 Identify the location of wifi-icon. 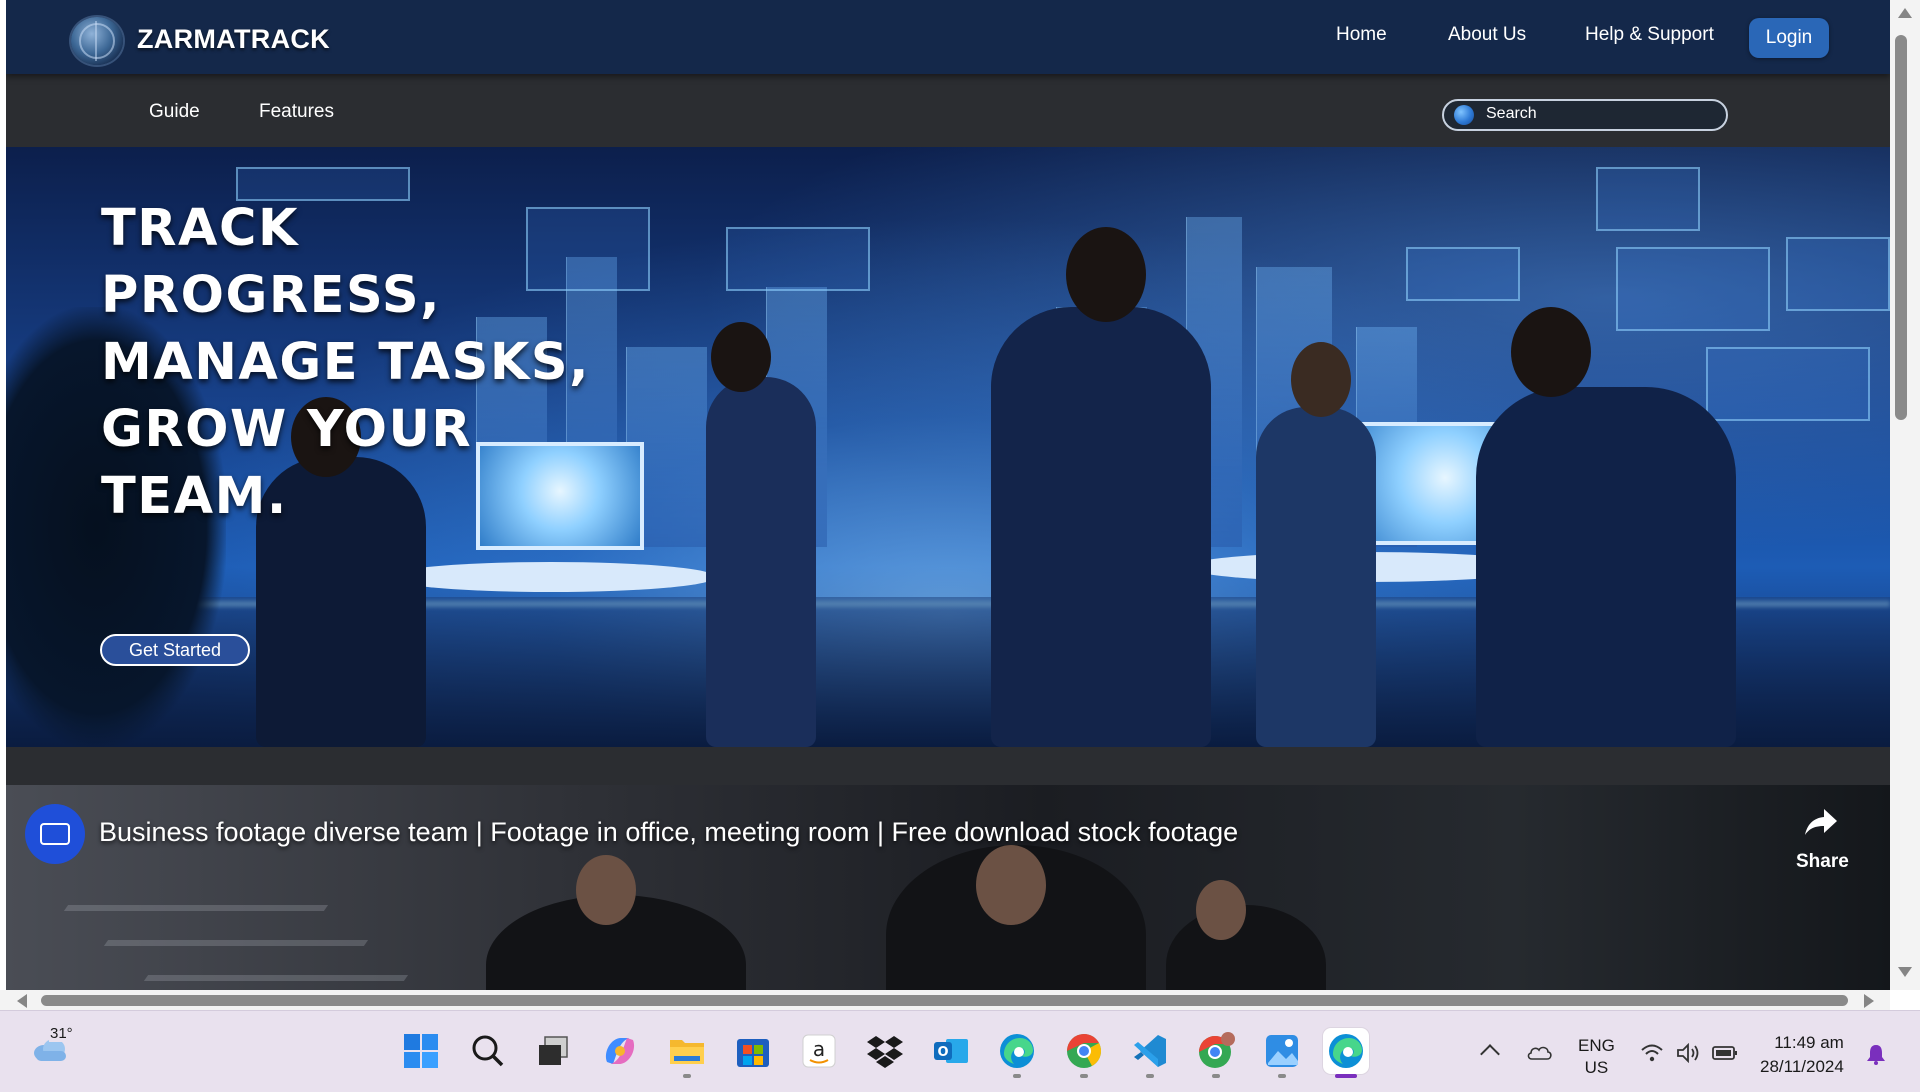
(1652, 1053).